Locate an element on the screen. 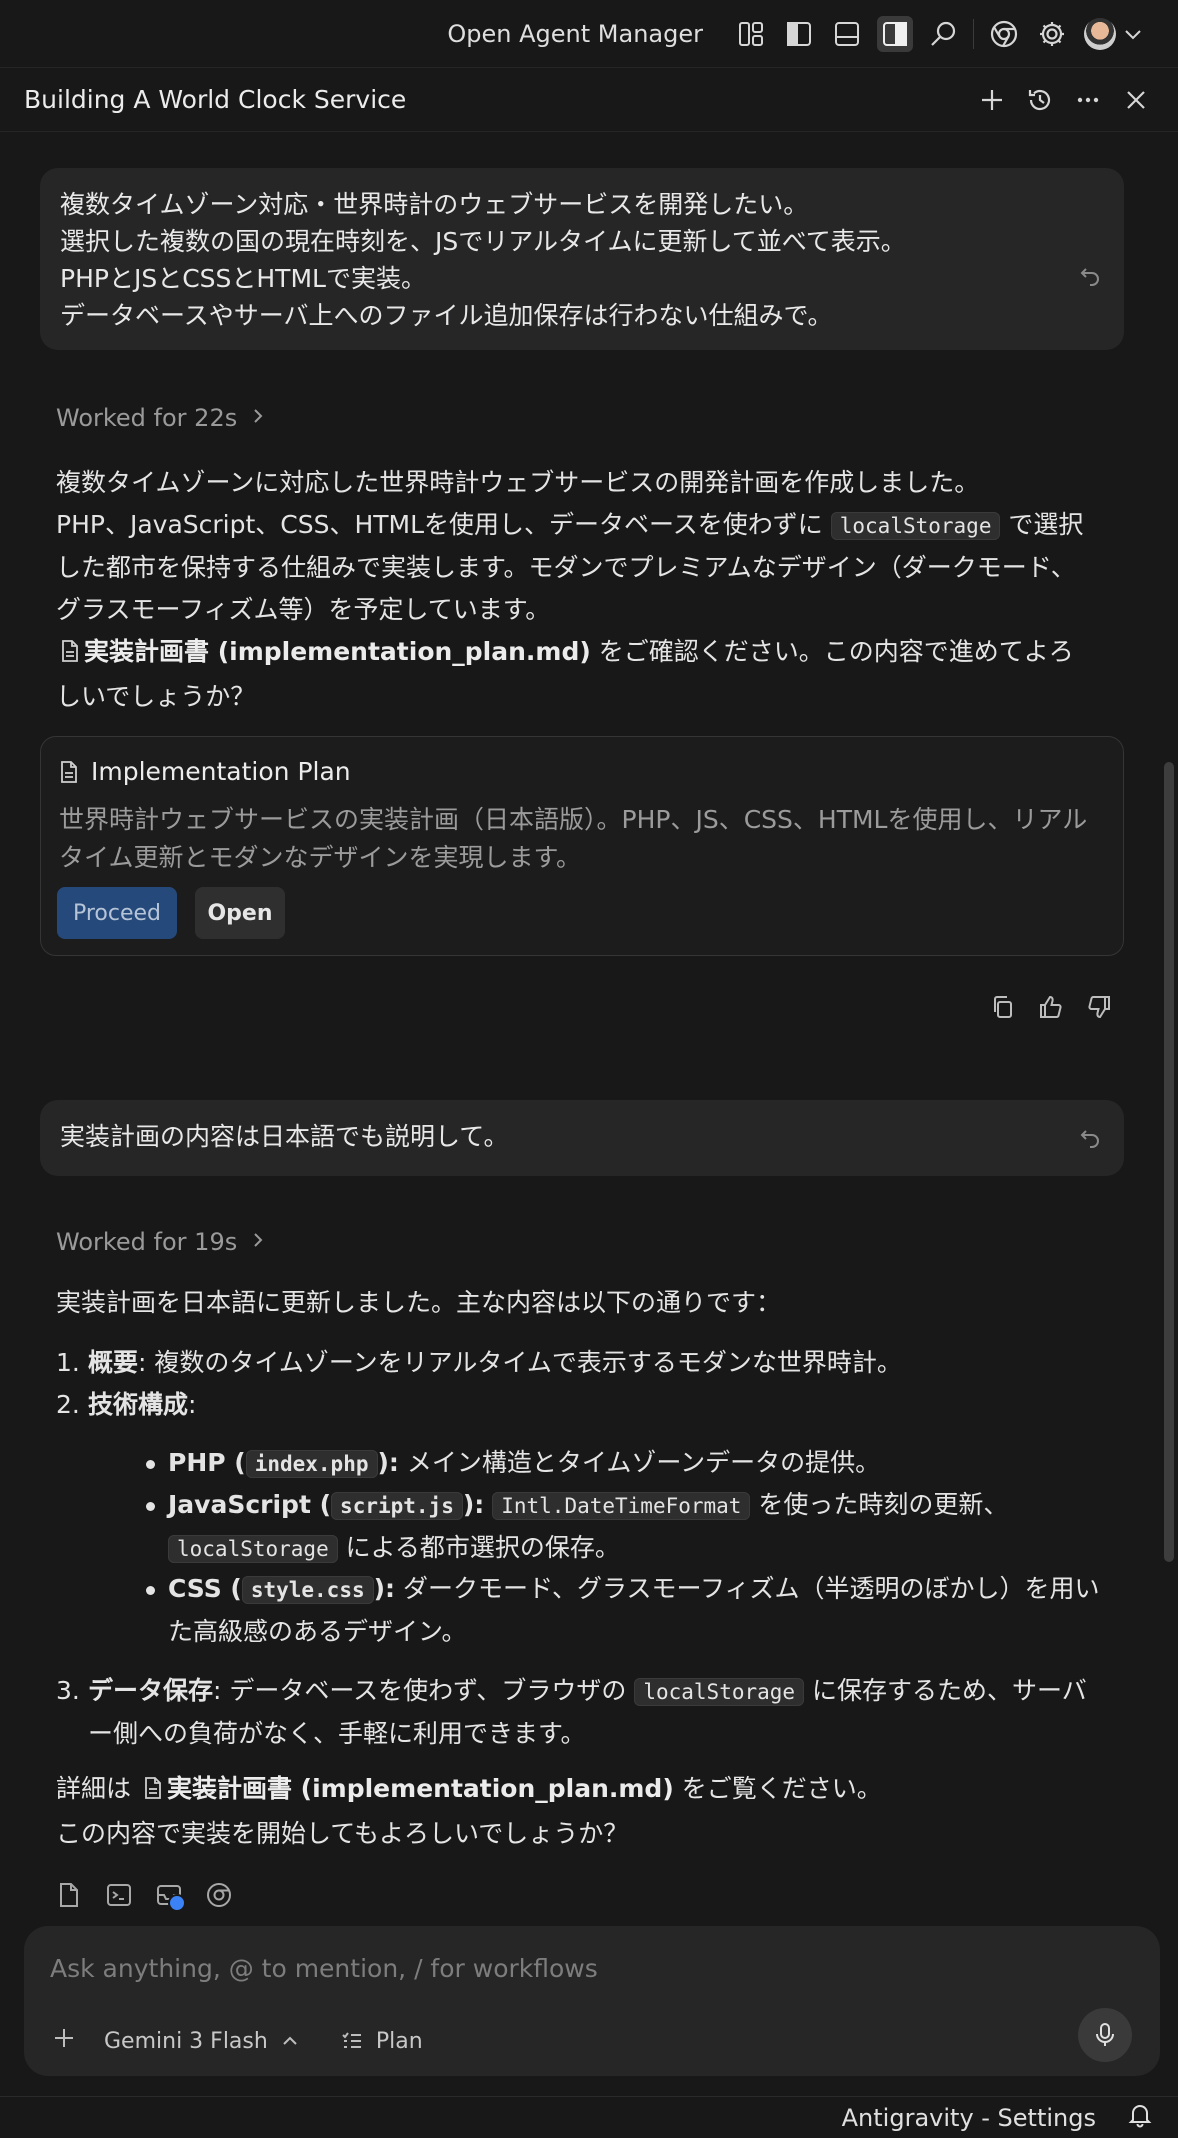 This screenshot has height=2138, width=1178. inline-code: script.js is located at coordinates (397, 1506).